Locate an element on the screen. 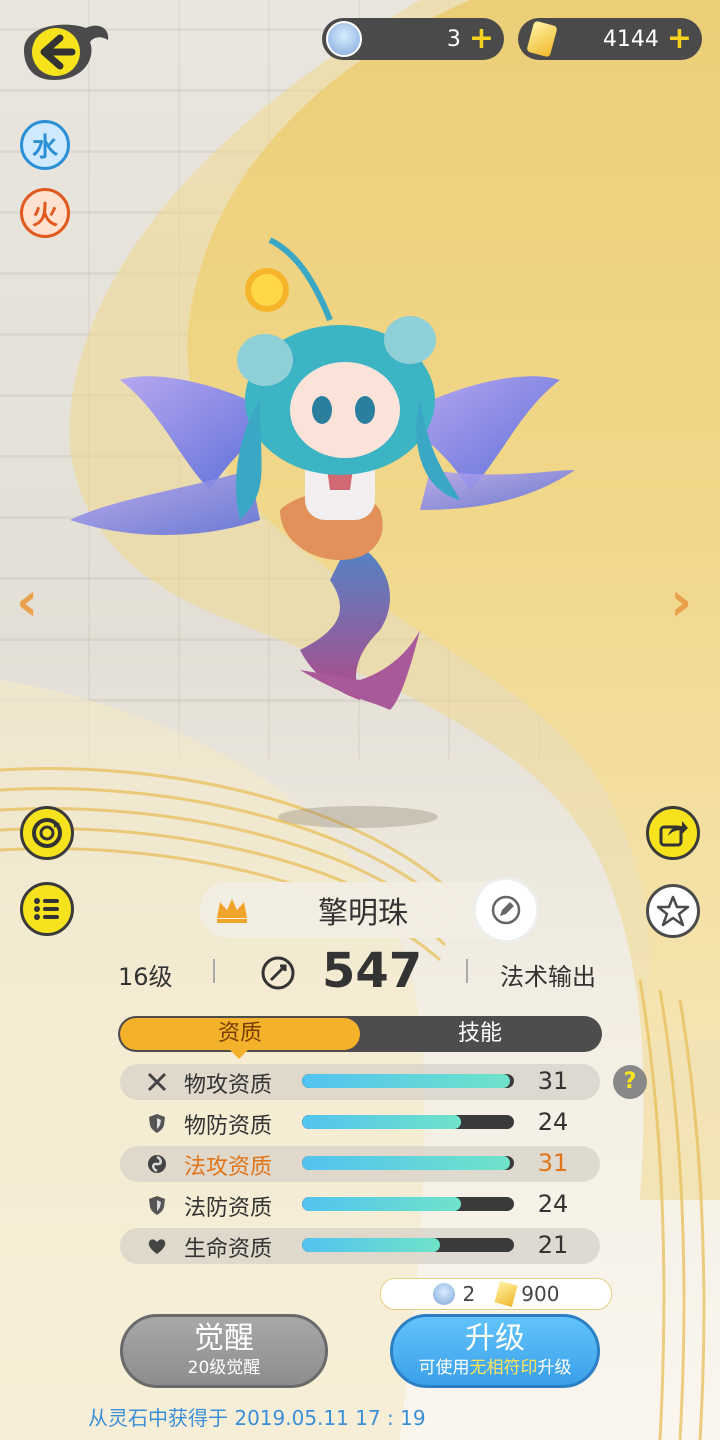  stat-row: 物攻资质 31 is located at coordinates (360, 1082).